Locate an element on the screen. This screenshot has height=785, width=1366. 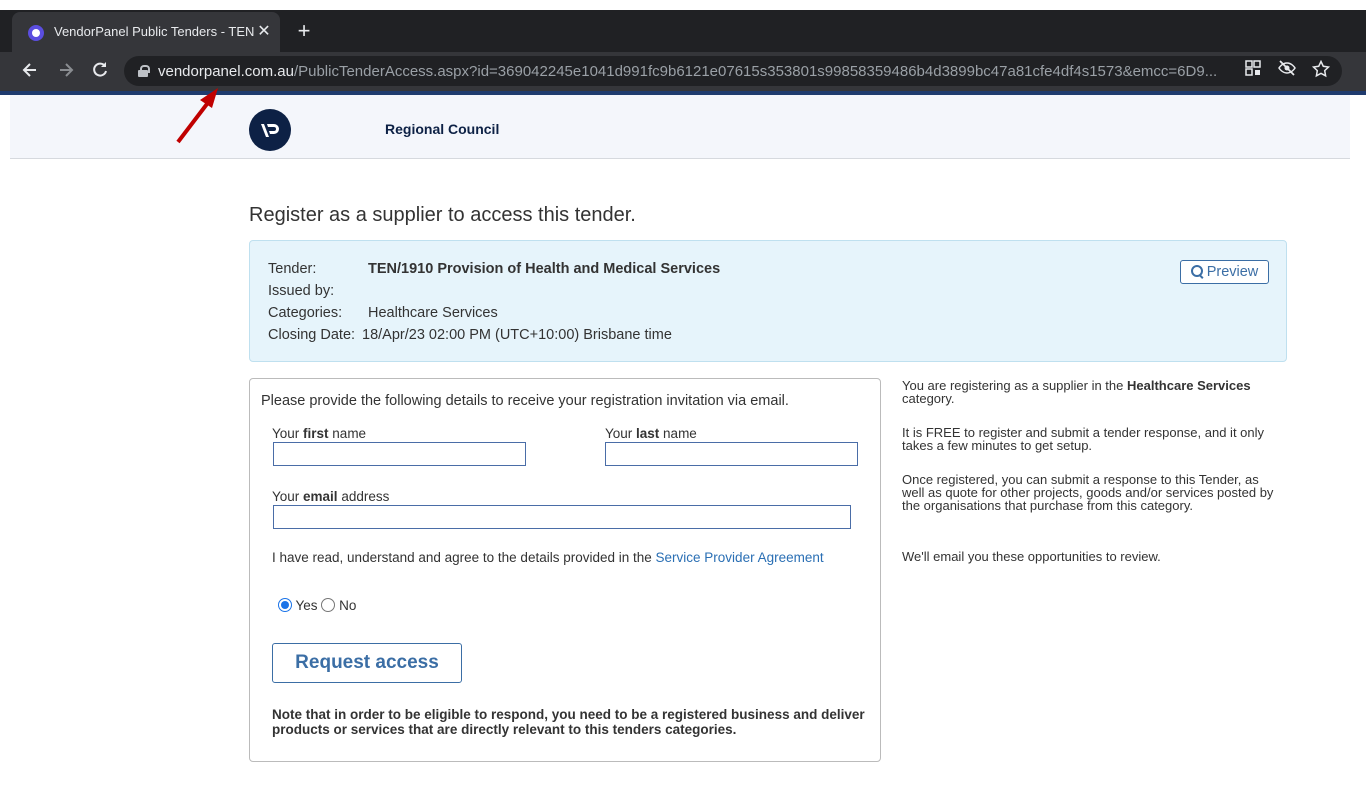
email-input is located at coordinates (562, 517).